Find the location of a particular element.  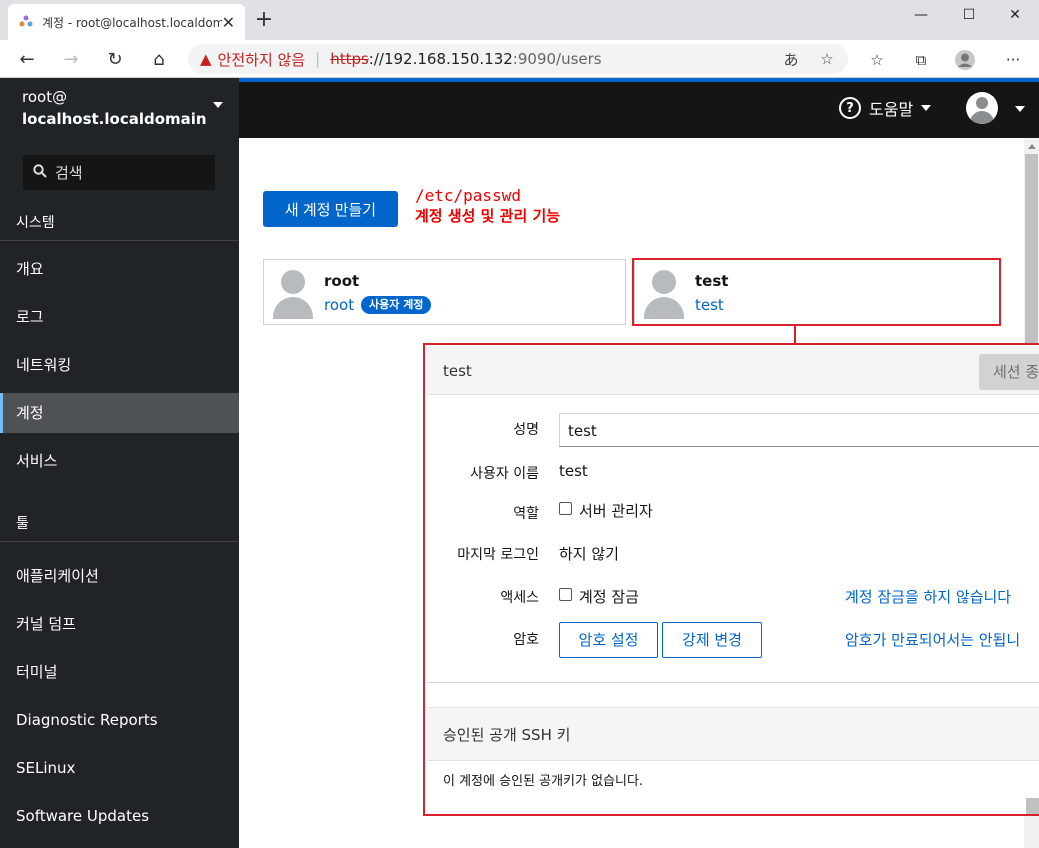

sidebar-item-logs: 로그 is located at coordinates (119, 317).